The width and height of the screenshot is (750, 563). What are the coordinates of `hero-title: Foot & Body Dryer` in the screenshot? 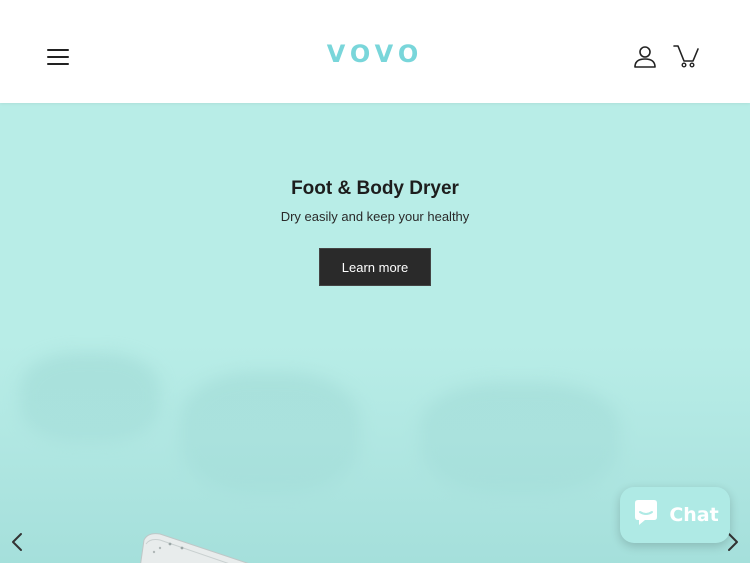 It's located at (375, 188).